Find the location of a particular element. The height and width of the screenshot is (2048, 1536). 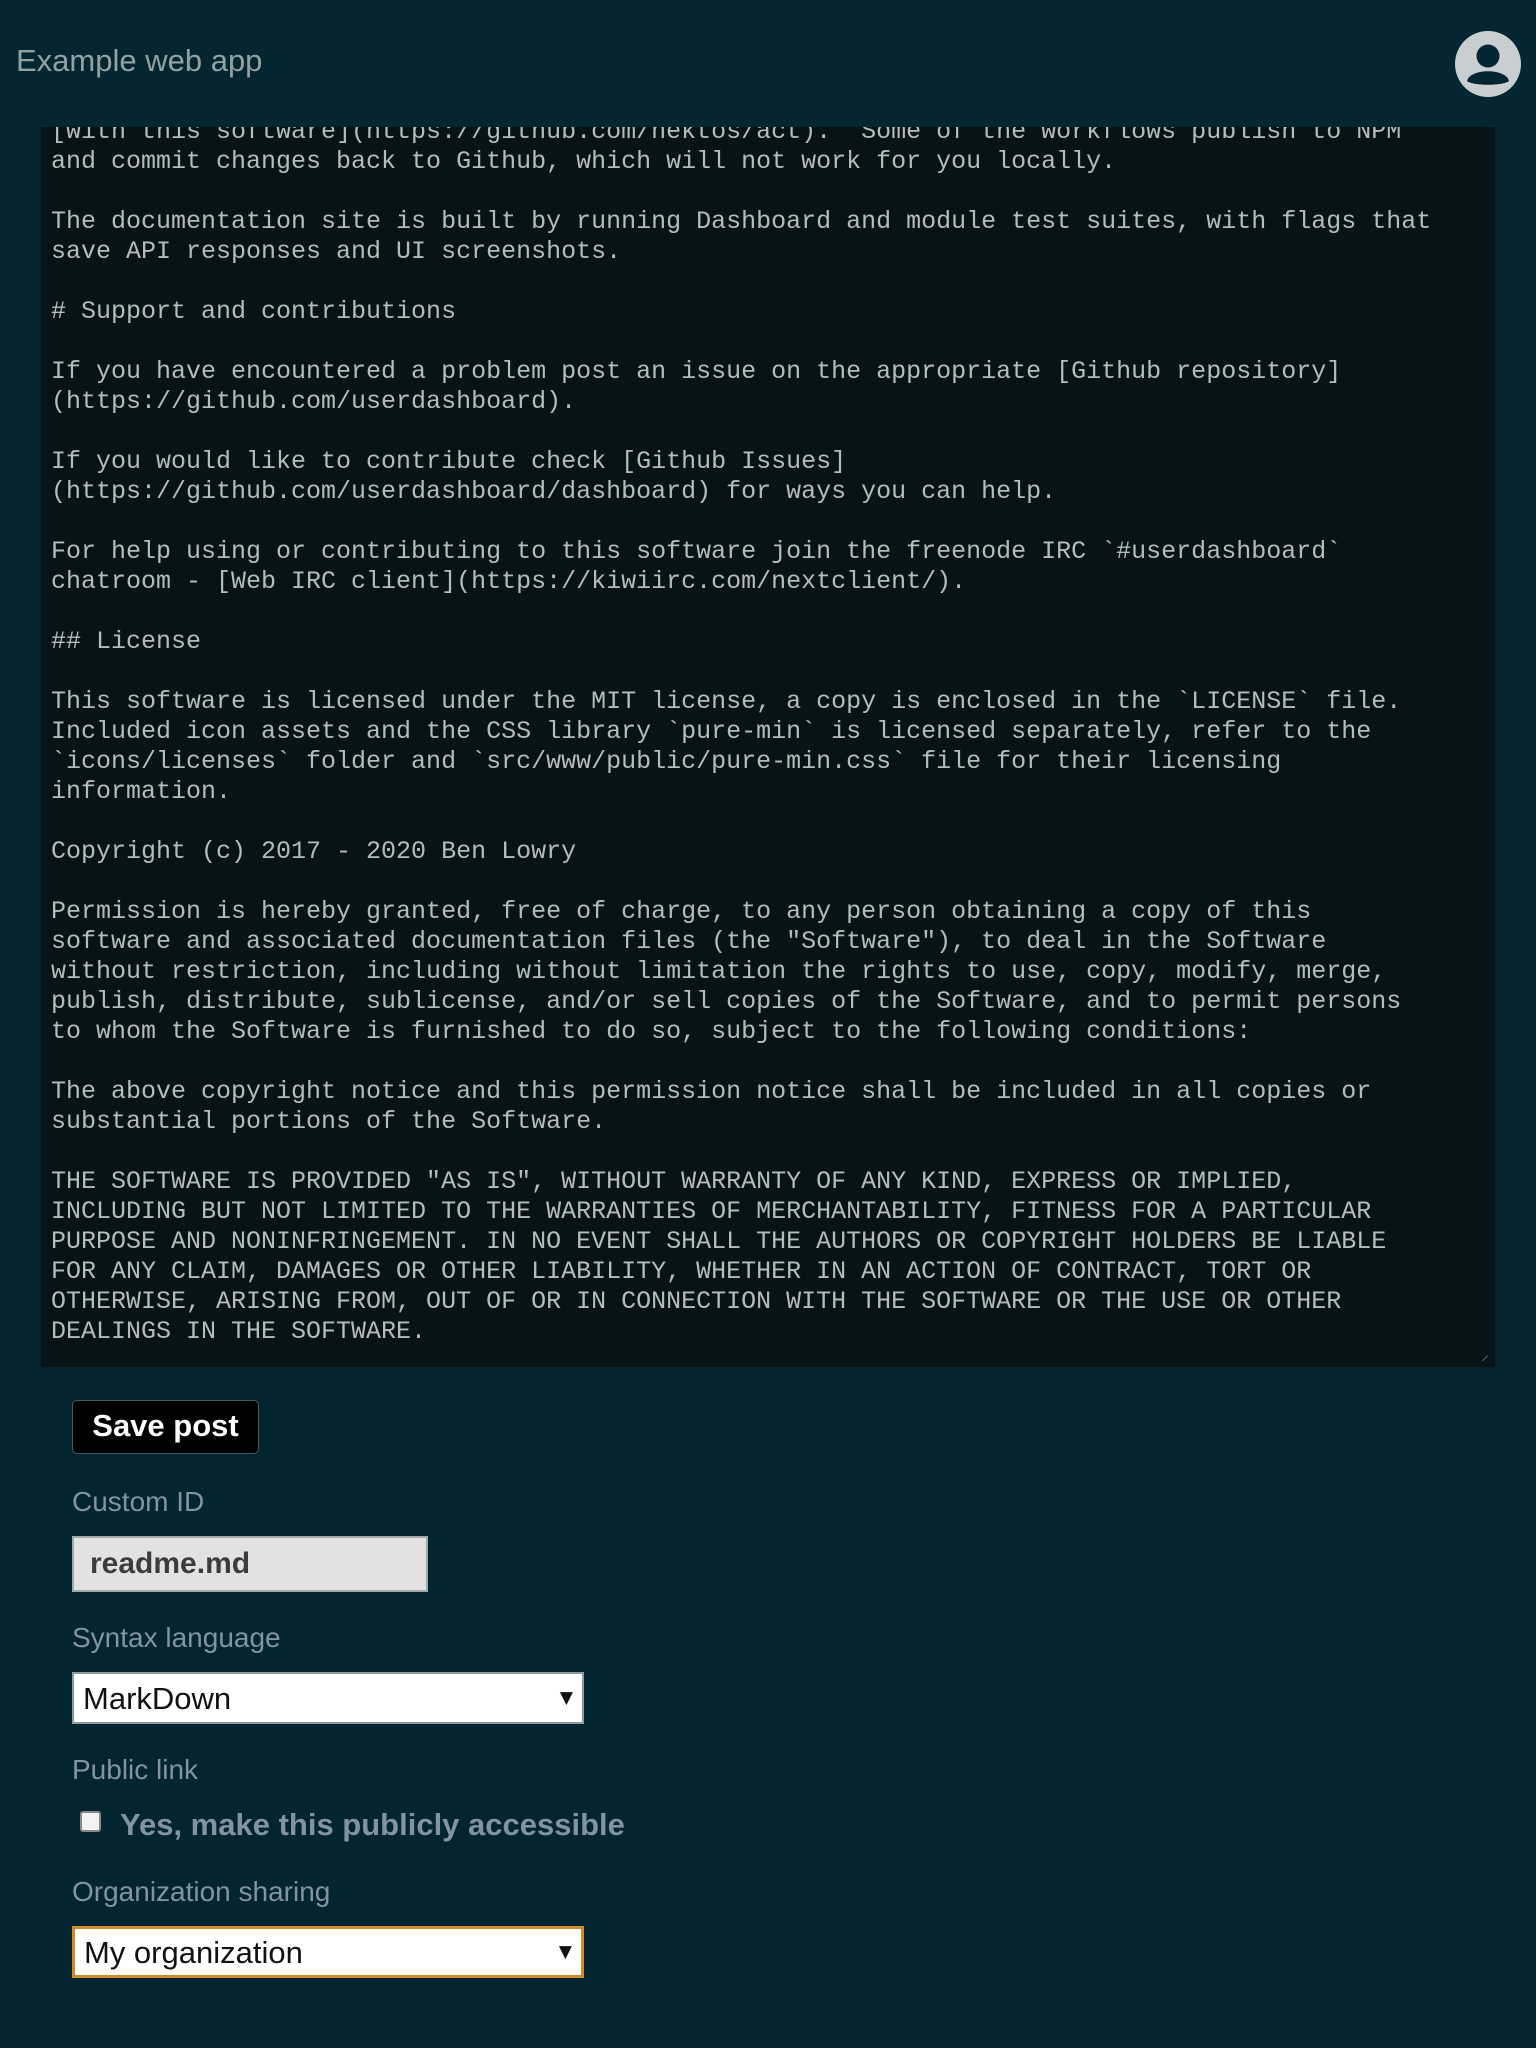

app-header: Example web app is located at coordinates (768, 63).